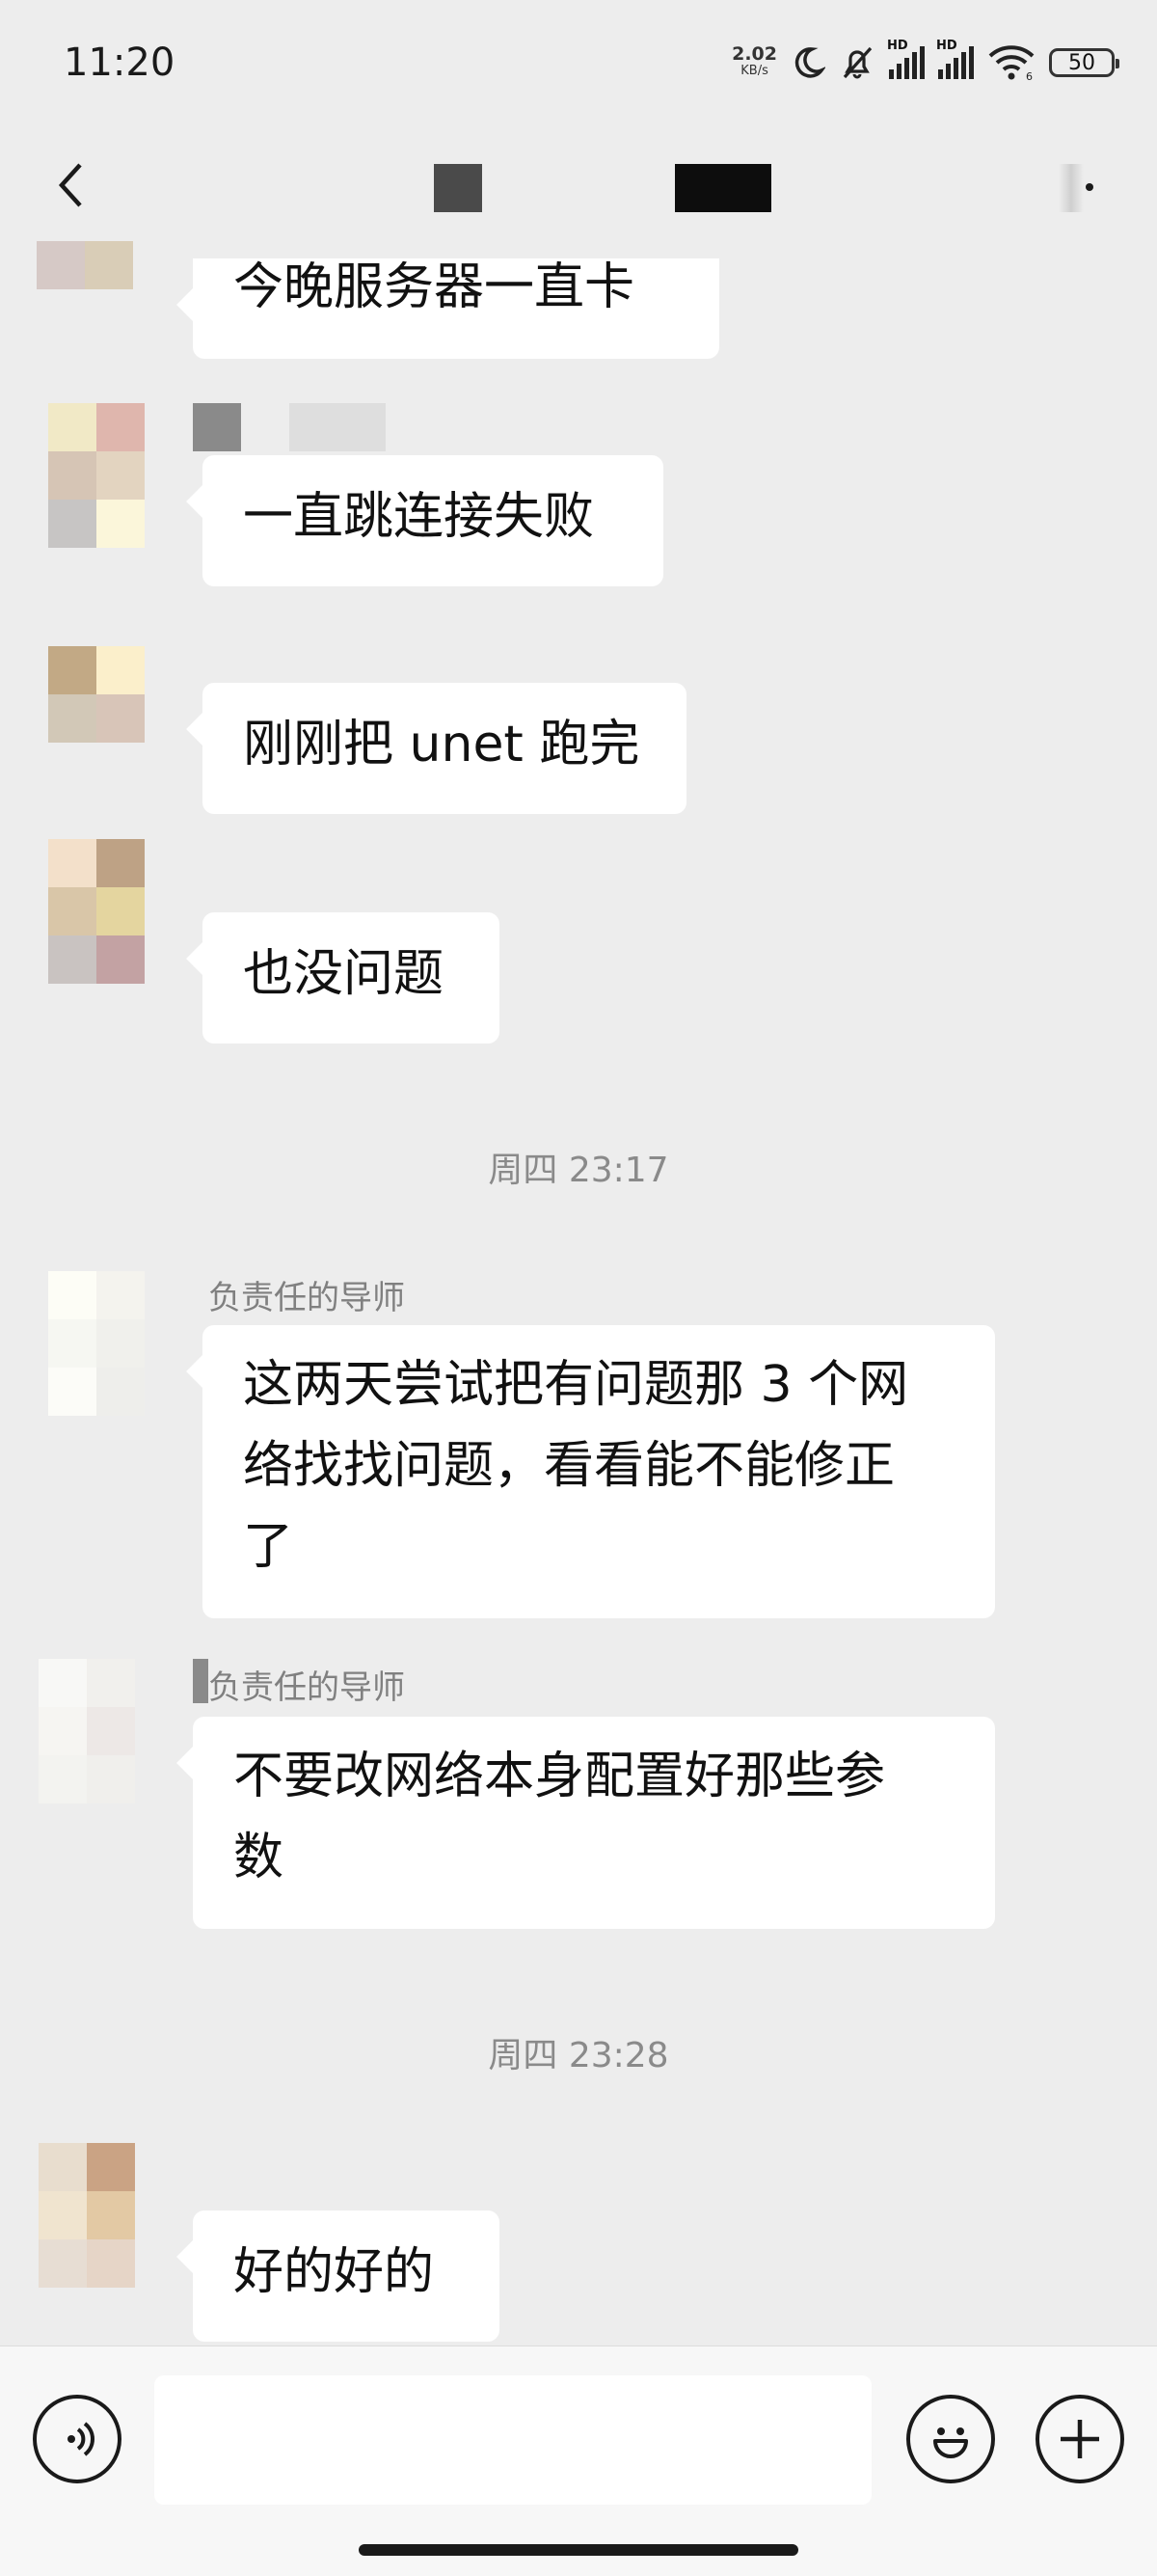  Describe the element at coordinates (419, 517) in the screenshot. I see `message-text: 一直跳连接失败` at that location.